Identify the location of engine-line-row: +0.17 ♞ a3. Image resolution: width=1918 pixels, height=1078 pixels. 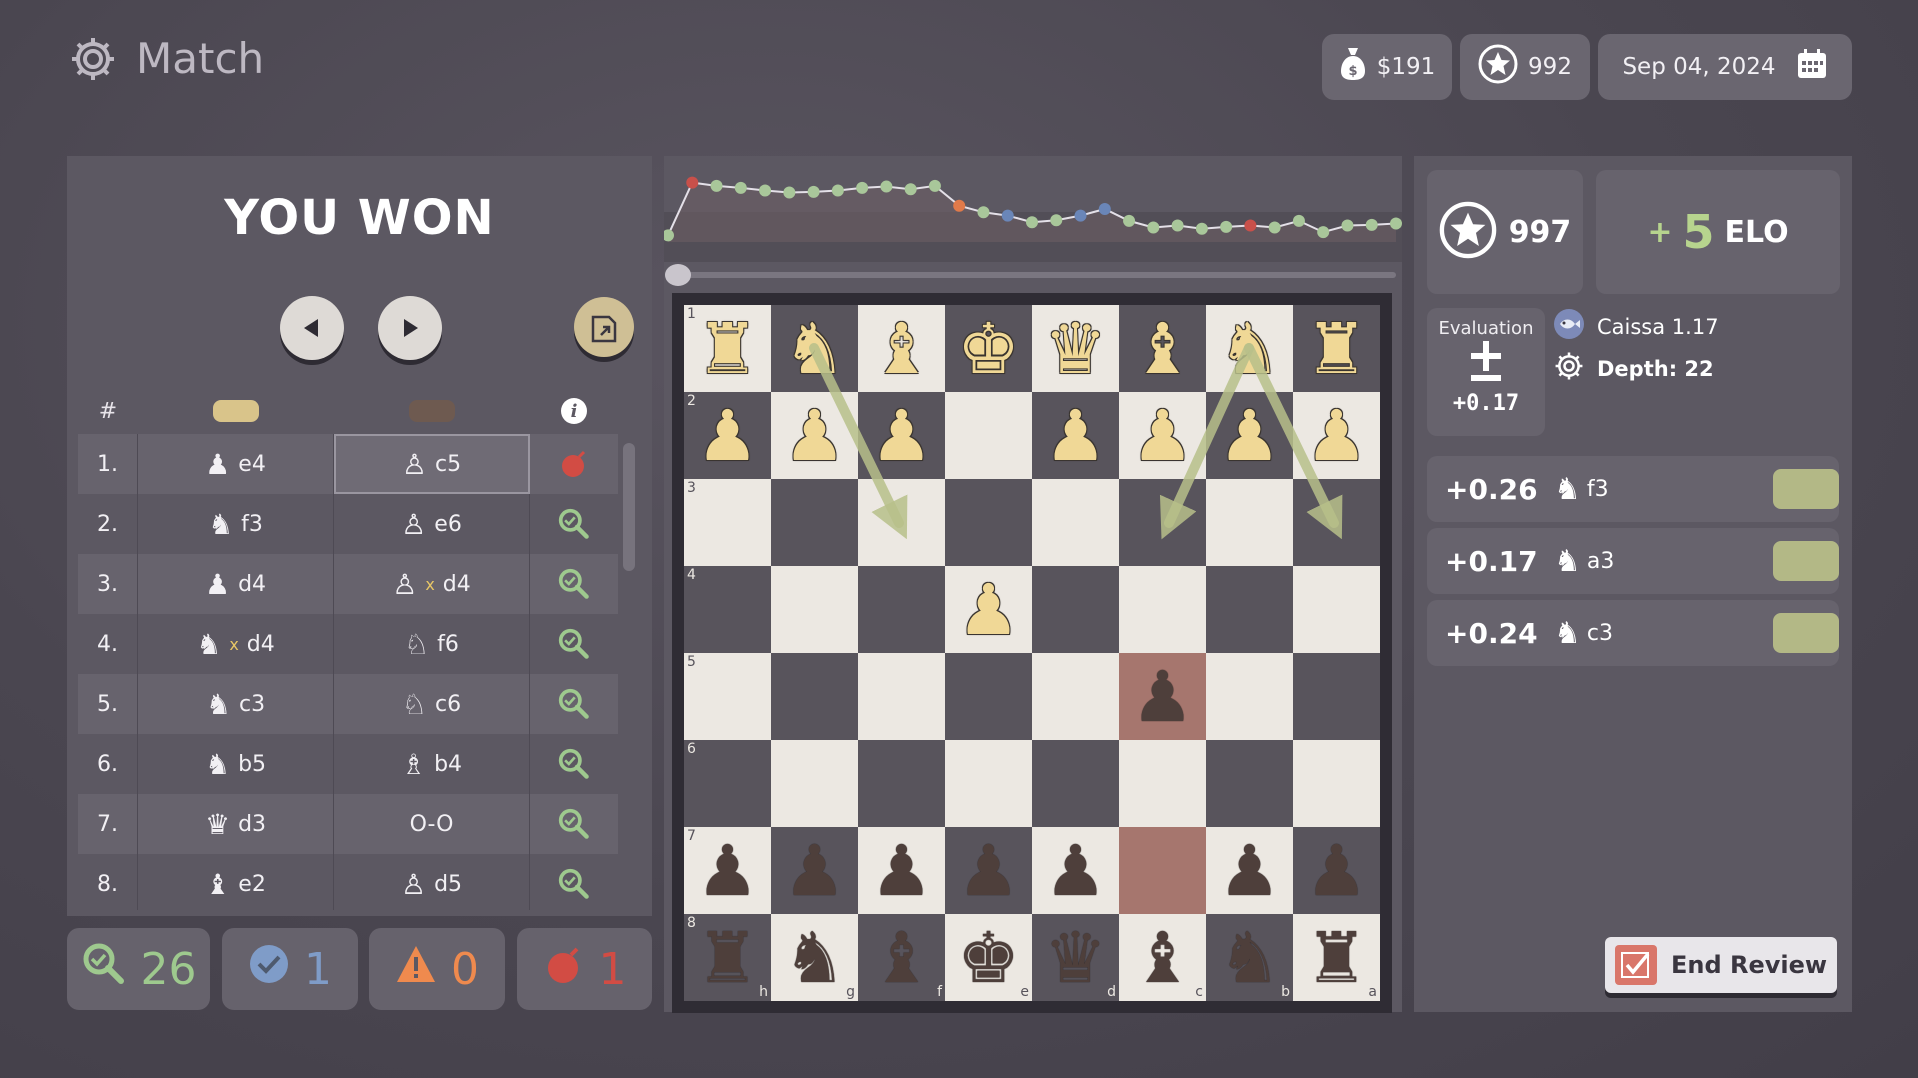
(1633, 561).